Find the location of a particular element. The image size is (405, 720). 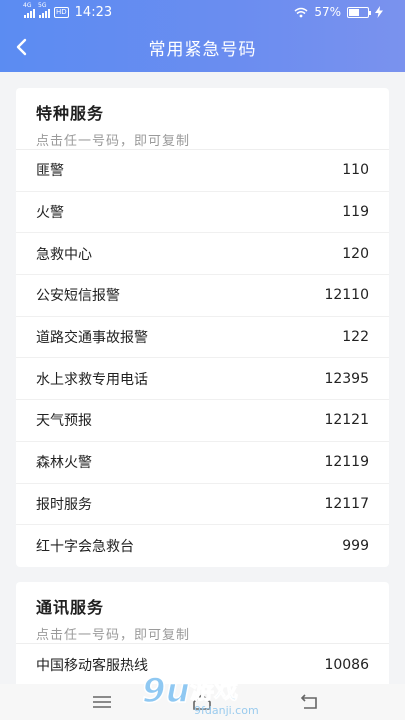

signal-icon-2: 5G is located at coordinates (44, 10).